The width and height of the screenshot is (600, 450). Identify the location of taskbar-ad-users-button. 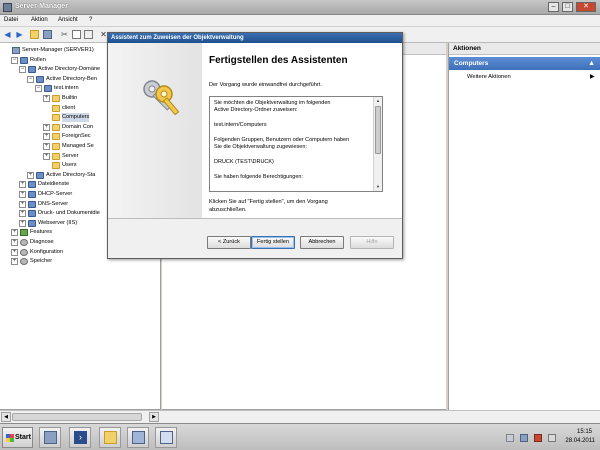
(138, 437).